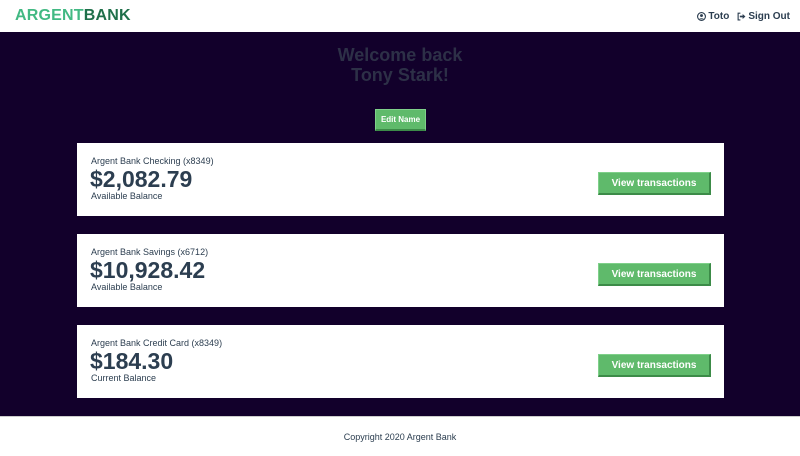  Describe the element at coordinates (148, 270) in the screenshot. I see `account-amount: $10,928.42` at that location.